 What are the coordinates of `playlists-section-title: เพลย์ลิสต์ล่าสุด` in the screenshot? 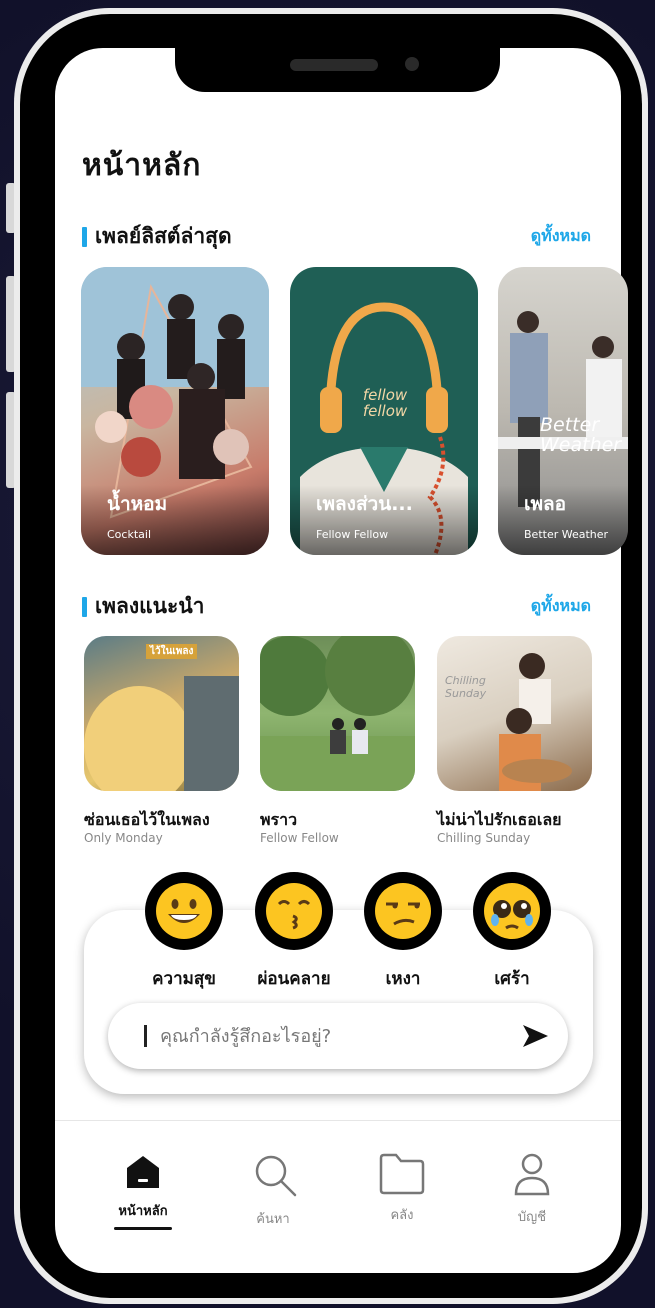 It's located at (163, 236).